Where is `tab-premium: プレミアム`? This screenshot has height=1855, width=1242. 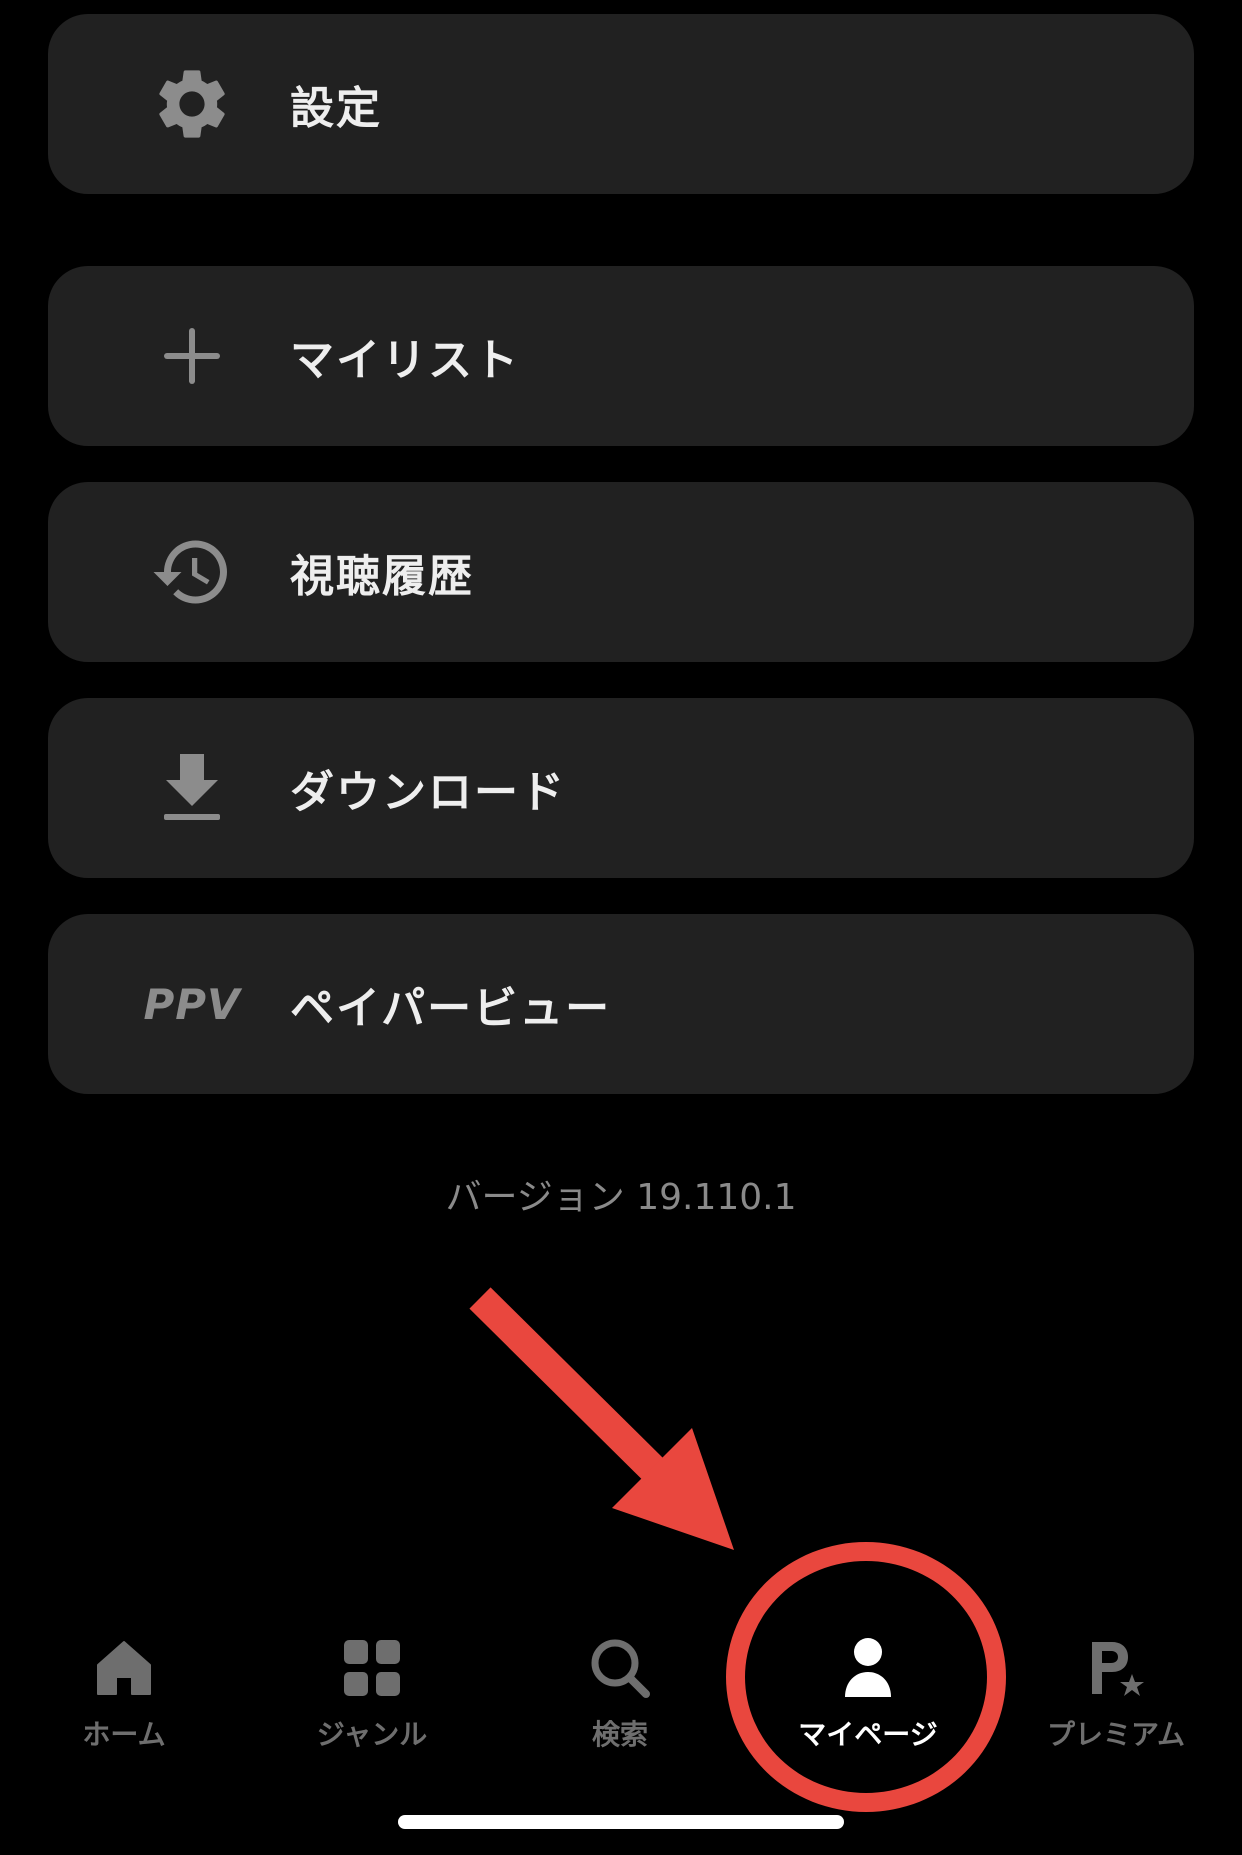
tab-premium: プレミアム is located at coordinates (1116, 1685).